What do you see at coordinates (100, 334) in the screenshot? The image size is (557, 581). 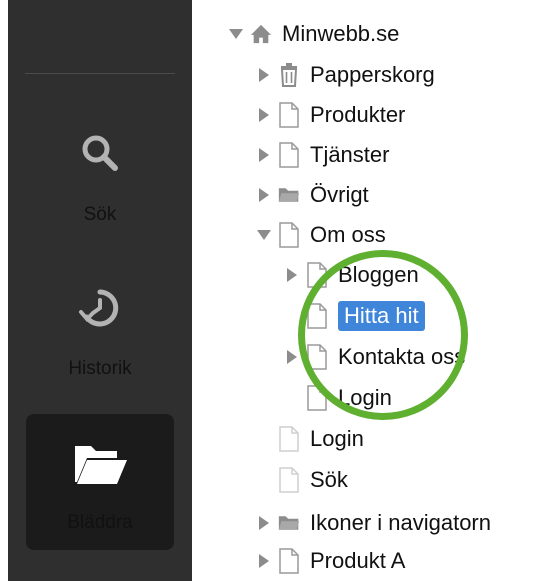 I see `history-button: Historik` at bounding box center [100, 334].